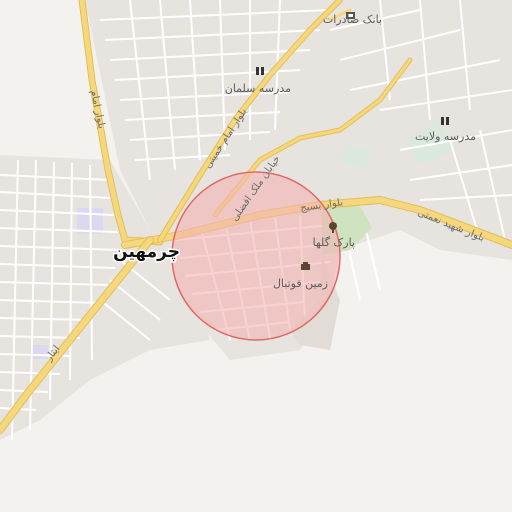 The image size is (512, 512). What do you see at coordinates (300, 283) in the screenshot?
I see `poi-label-football: زمین فوتبال` at bounding box center [300, 283].